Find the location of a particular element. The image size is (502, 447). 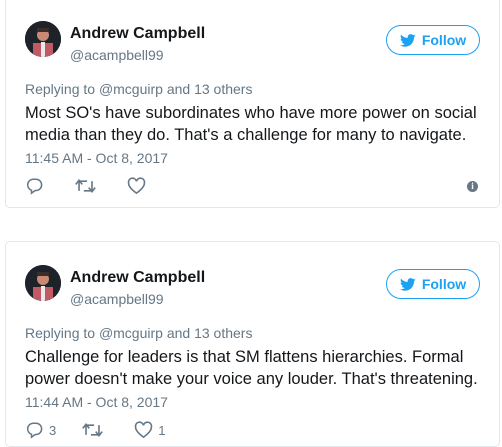

info-icon: i is located at coordinates (472, 186).